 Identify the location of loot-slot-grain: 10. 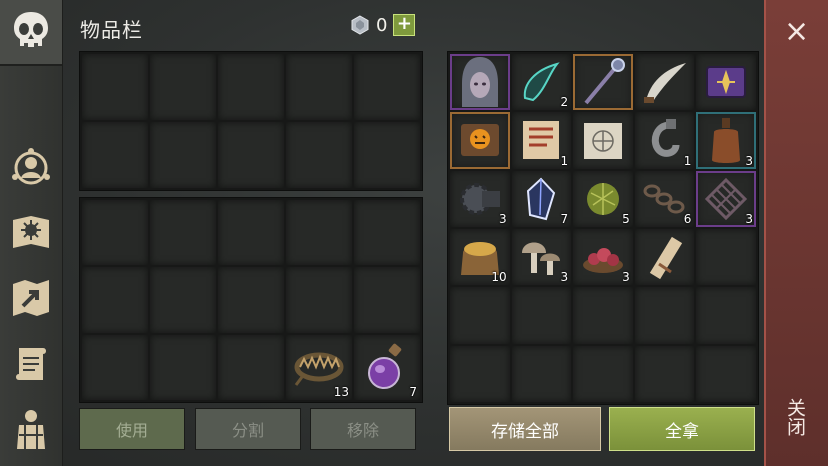
(480, 257).